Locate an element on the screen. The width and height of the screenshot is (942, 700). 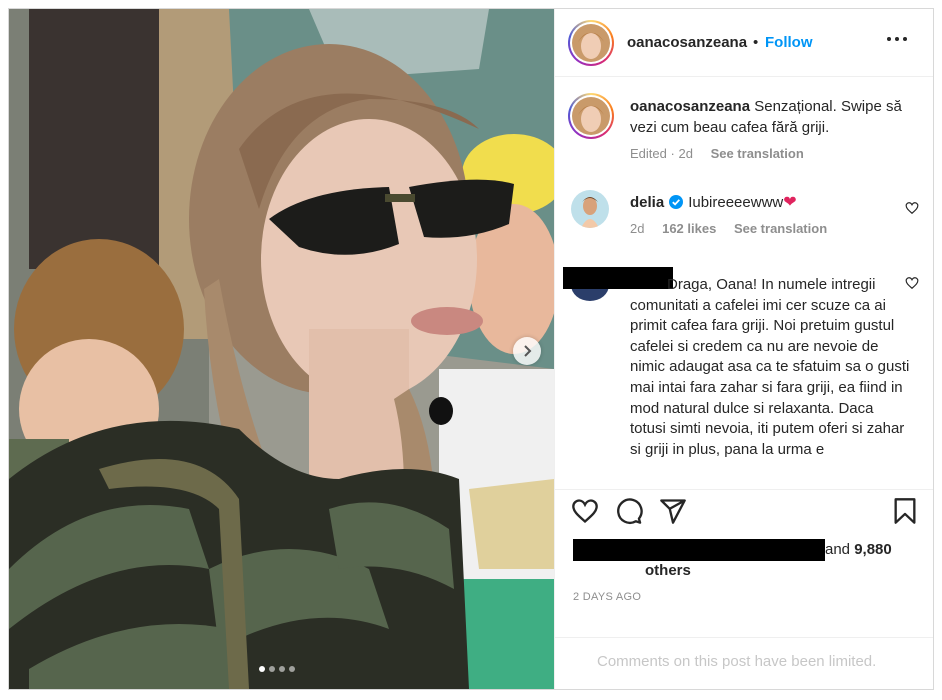
more-options-icon is located at coordinates (898, 42).